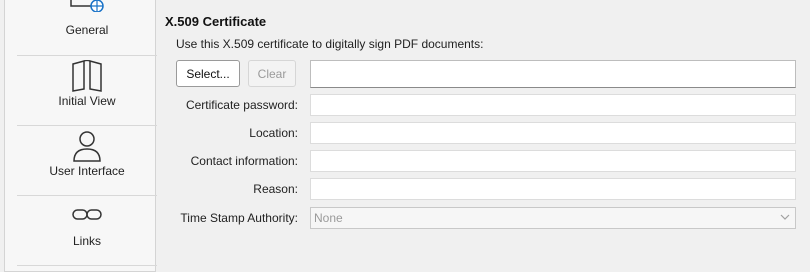 The width and height of the screenshot is (810, 272). I want to click on open-book-icon, so click(87, 76).